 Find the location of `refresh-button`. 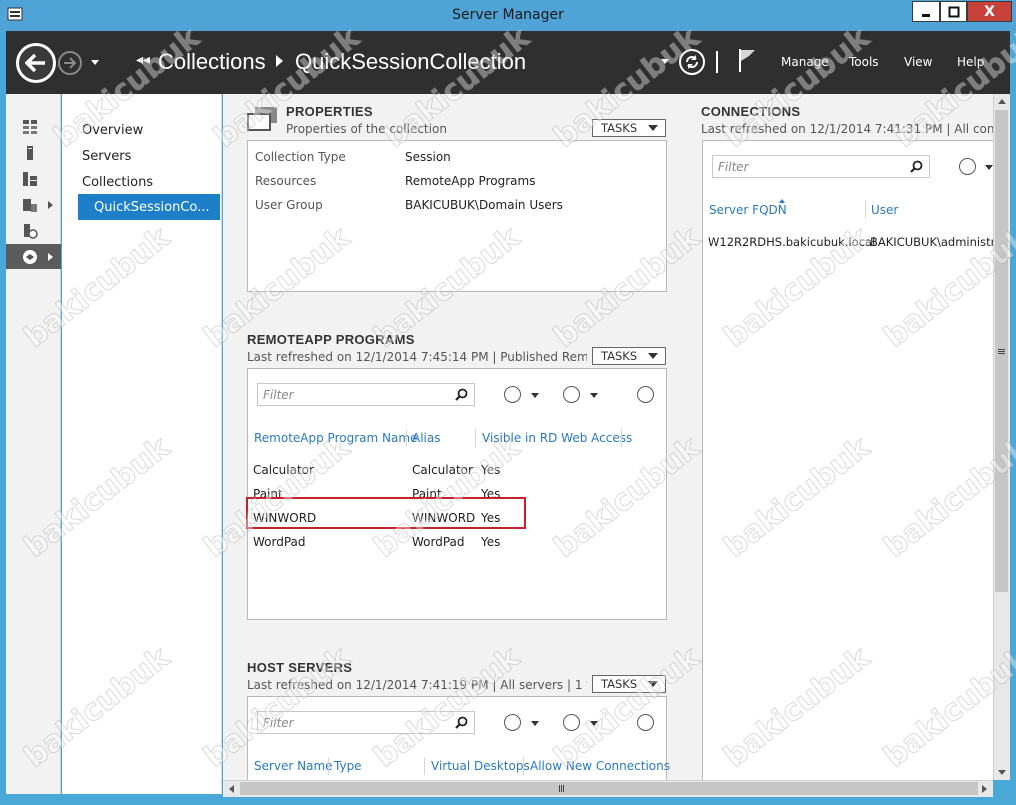

refresh-button is located at coordinates (692, 62).